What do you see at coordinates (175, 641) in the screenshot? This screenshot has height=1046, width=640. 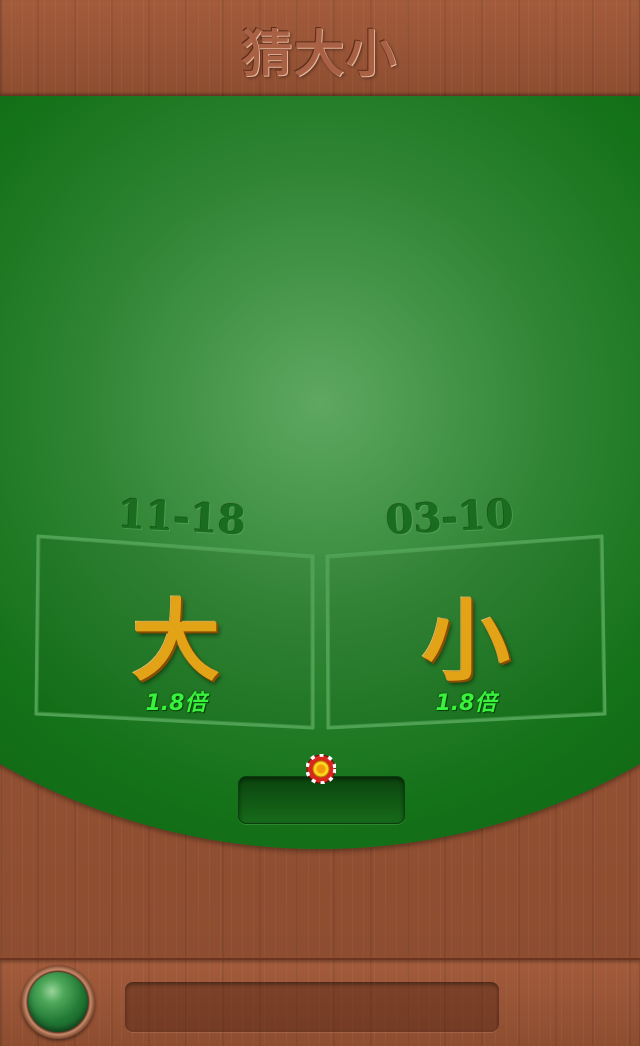 I see `bet-big-label: 大` at bounding box center [175, 641].